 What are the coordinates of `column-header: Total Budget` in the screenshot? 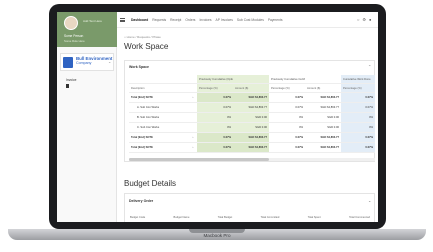 It's located at (225, 217).